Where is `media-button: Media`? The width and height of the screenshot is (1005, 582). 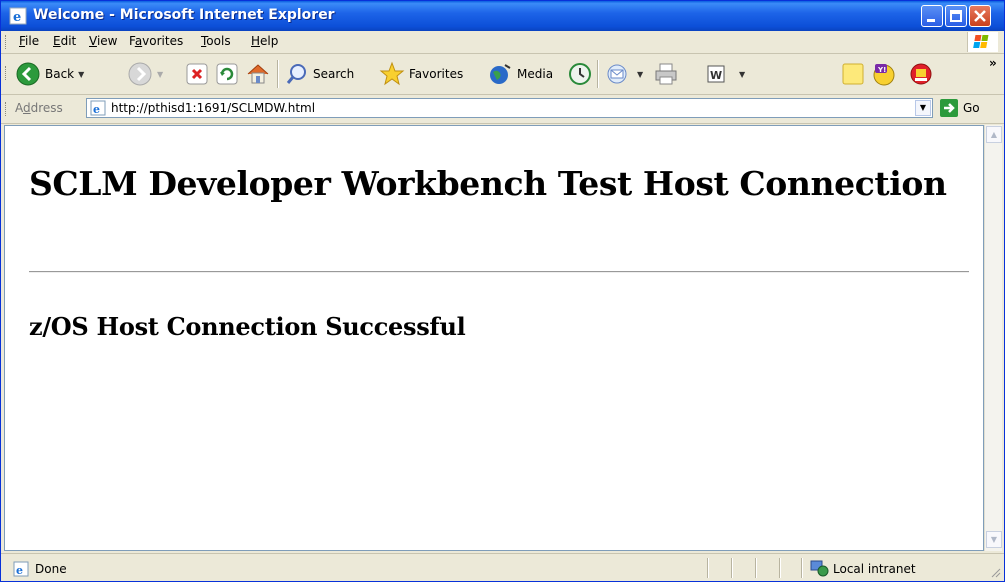
media-button: Media is located at coordinates (520, 74).